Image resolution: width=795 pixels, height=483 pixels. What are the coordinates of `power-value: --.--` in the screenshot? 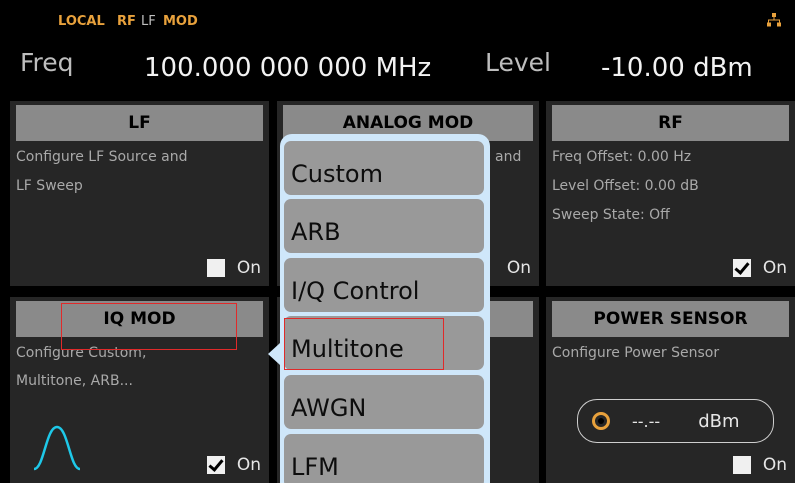 It's located at (646, 421).